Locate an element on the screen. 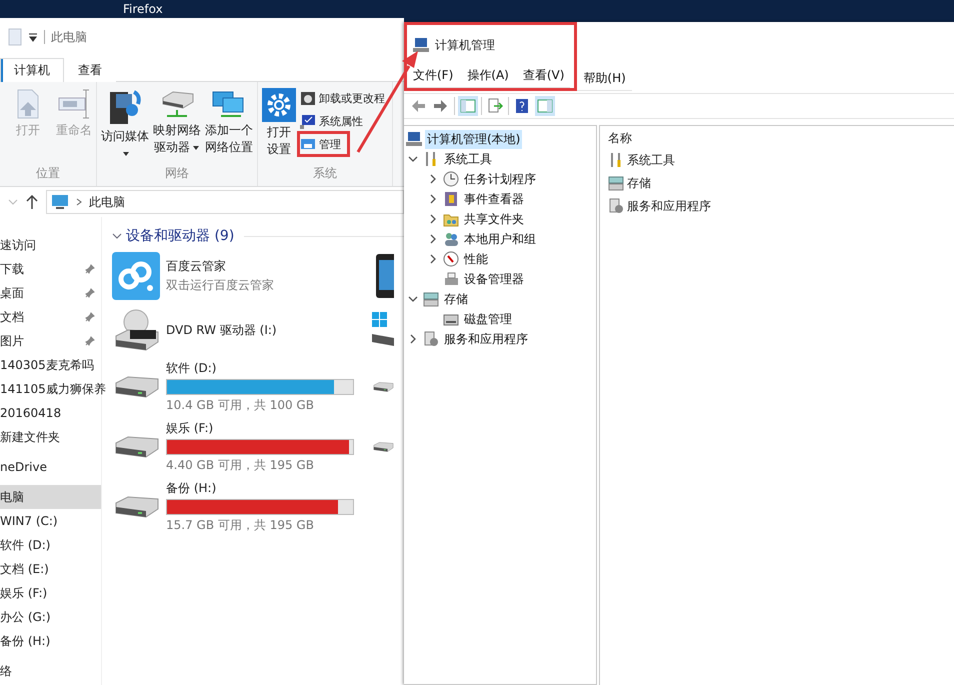 This screenshot has width=954, height=685. printer-icon is located at coordinates (451, 279).